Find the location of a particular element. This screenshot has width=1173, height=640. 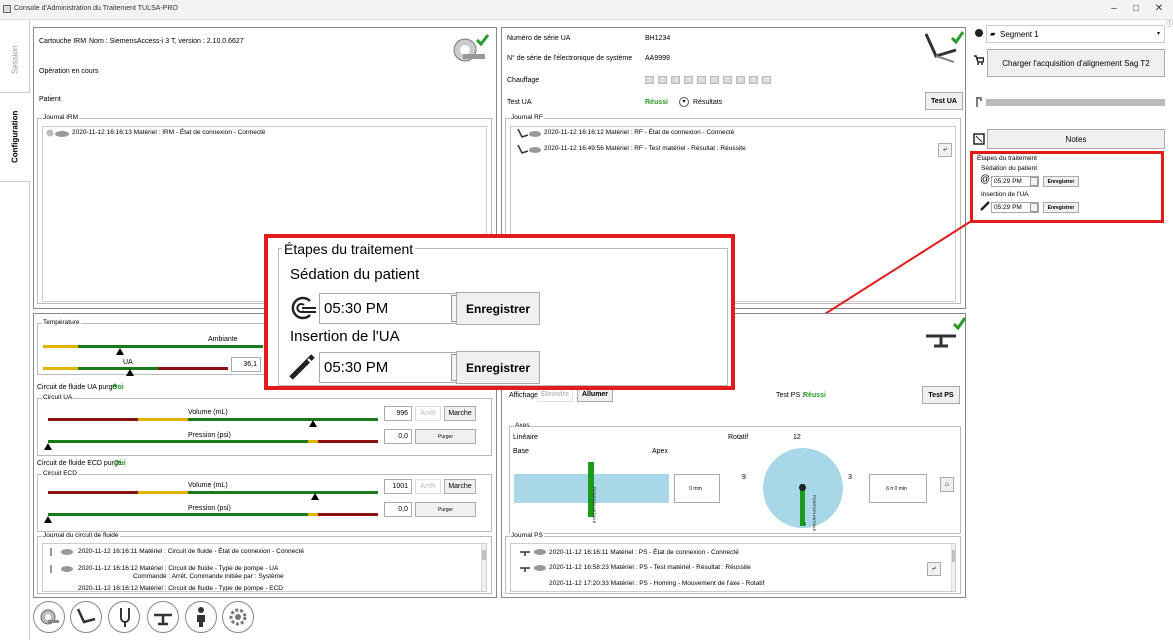

highlight-frame is located at coordinates (1067, 187).